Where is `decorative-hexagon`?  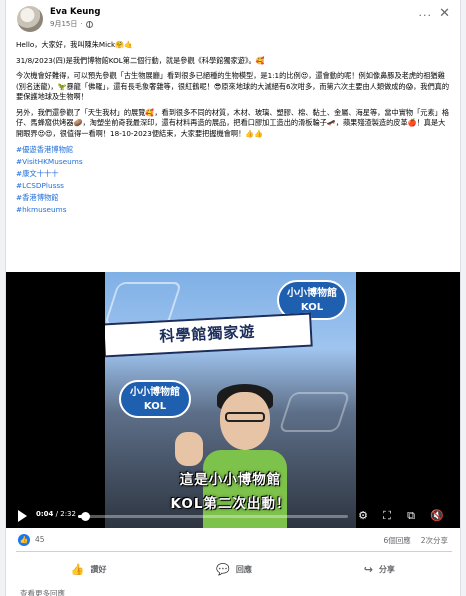
decorative-hexagon is located at coordinates (314, 412).